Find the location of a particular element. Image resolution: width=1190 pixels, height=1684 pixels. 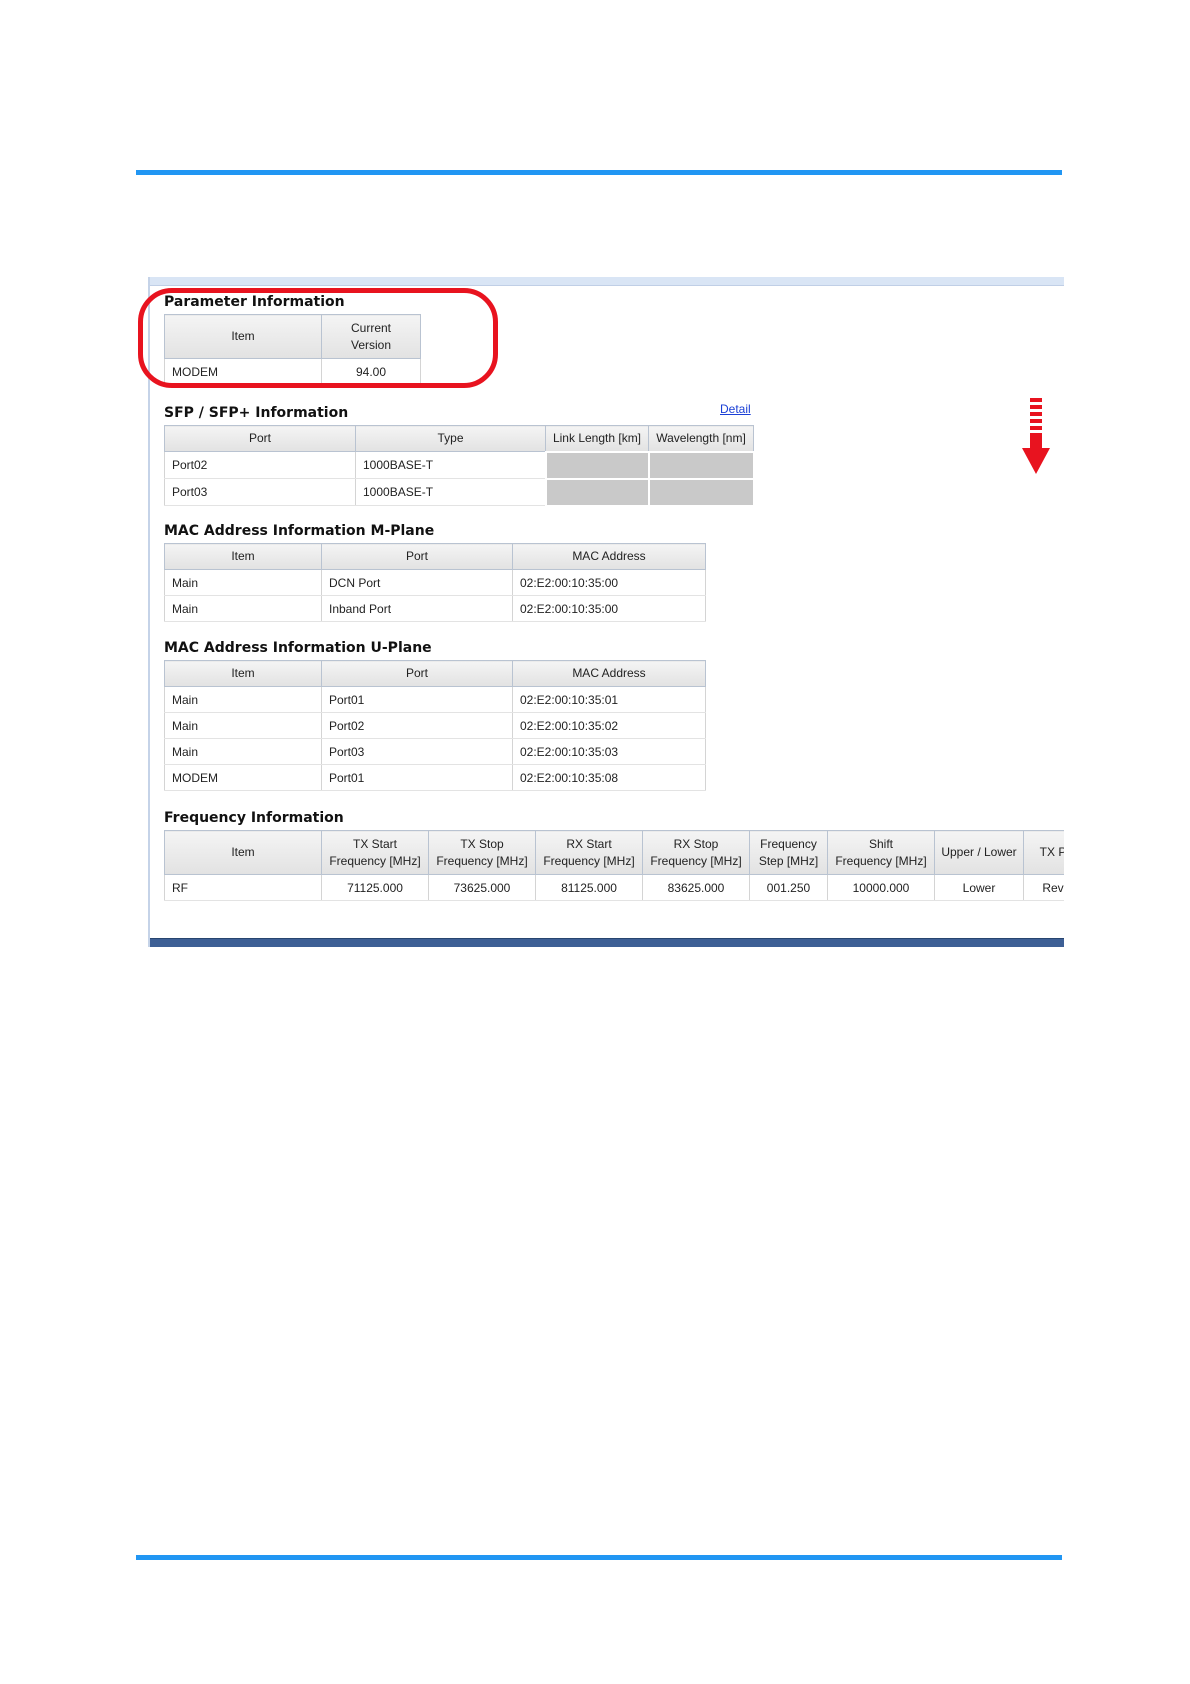

table-cell: Lower is located at coordinates (979, 887).